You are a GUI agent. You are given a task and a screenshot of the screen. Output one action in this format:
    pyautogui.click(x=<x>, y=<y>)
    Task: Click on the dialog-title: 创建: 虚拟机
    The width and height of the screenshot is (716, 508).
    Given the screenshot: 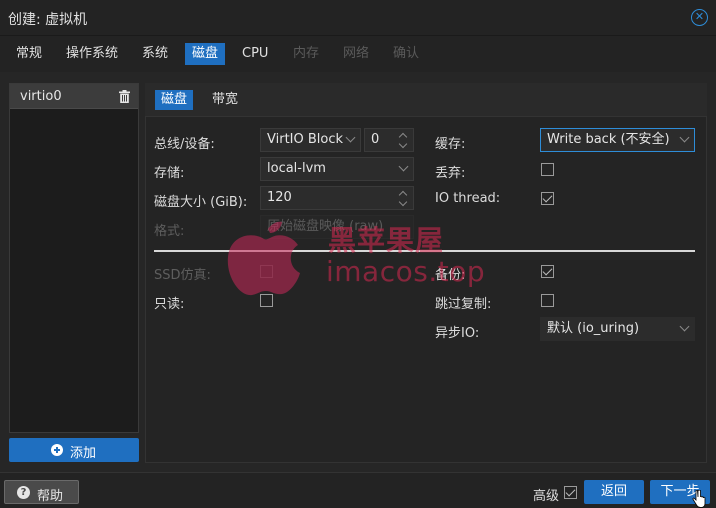 What is the action you would take?
    pyautogui.click(x=48, y=20)
    